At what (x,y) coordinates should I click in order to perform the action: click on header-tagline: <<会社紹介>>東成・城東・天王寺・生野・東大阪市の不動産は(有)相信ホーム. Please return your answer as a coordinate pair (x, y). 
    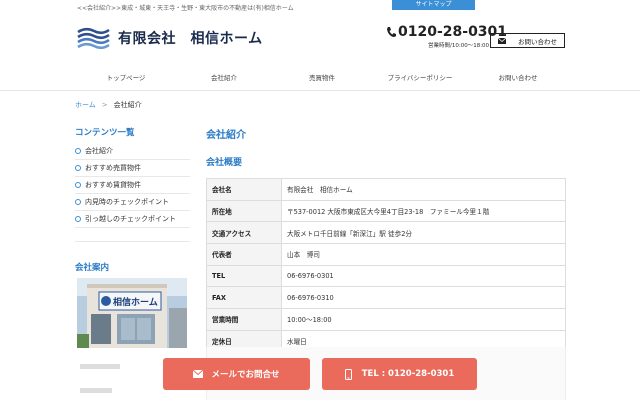
    Looking at the image, I should click on (185, 8).